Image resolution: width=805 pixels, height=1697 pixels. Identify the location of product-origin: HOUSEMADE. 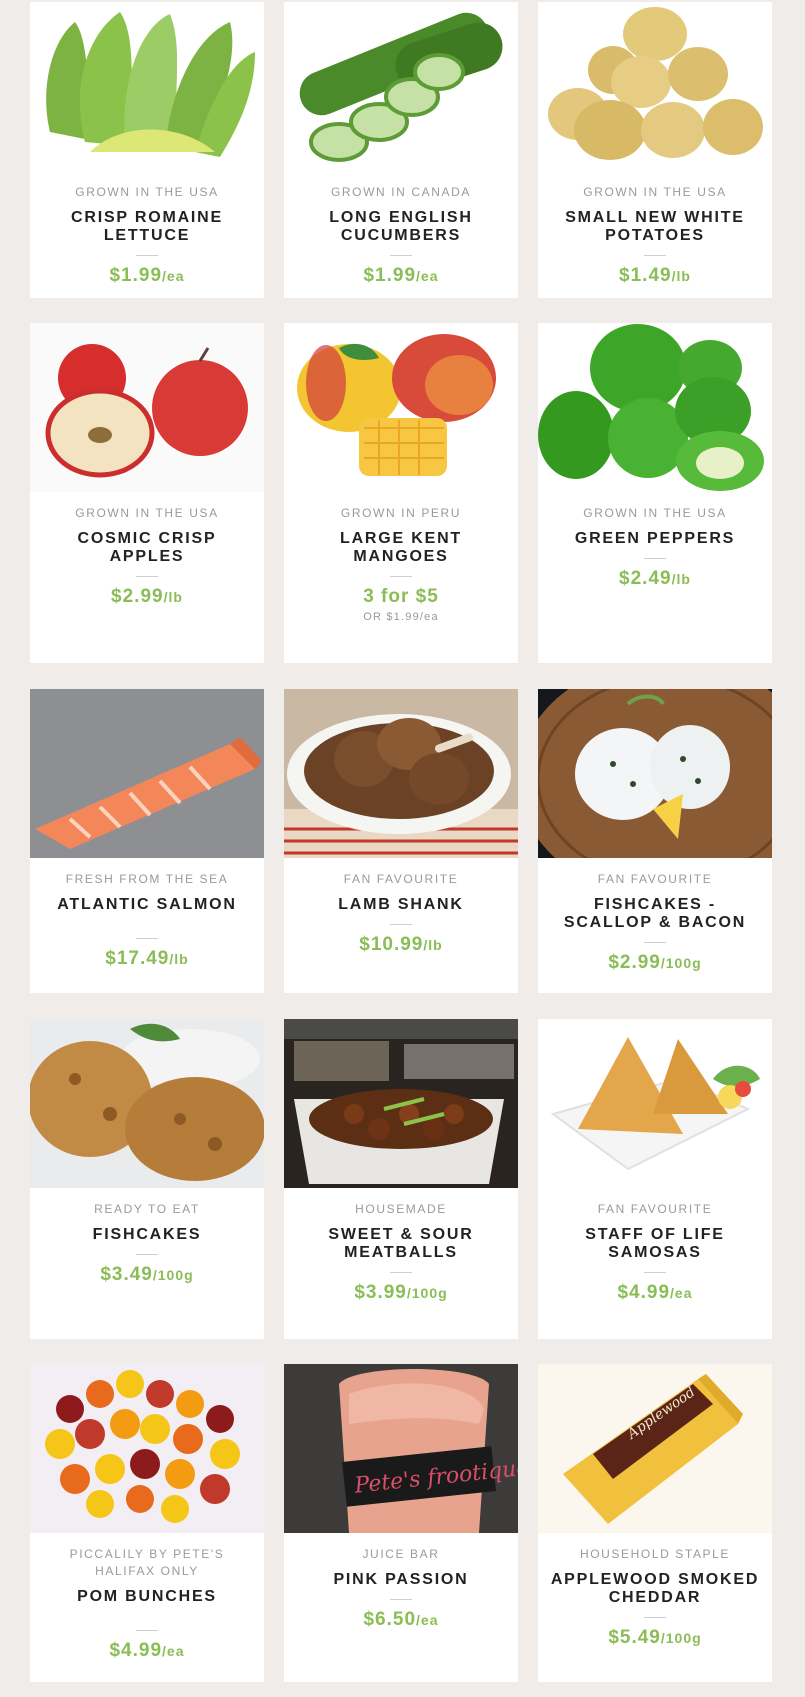
(401, 1209).